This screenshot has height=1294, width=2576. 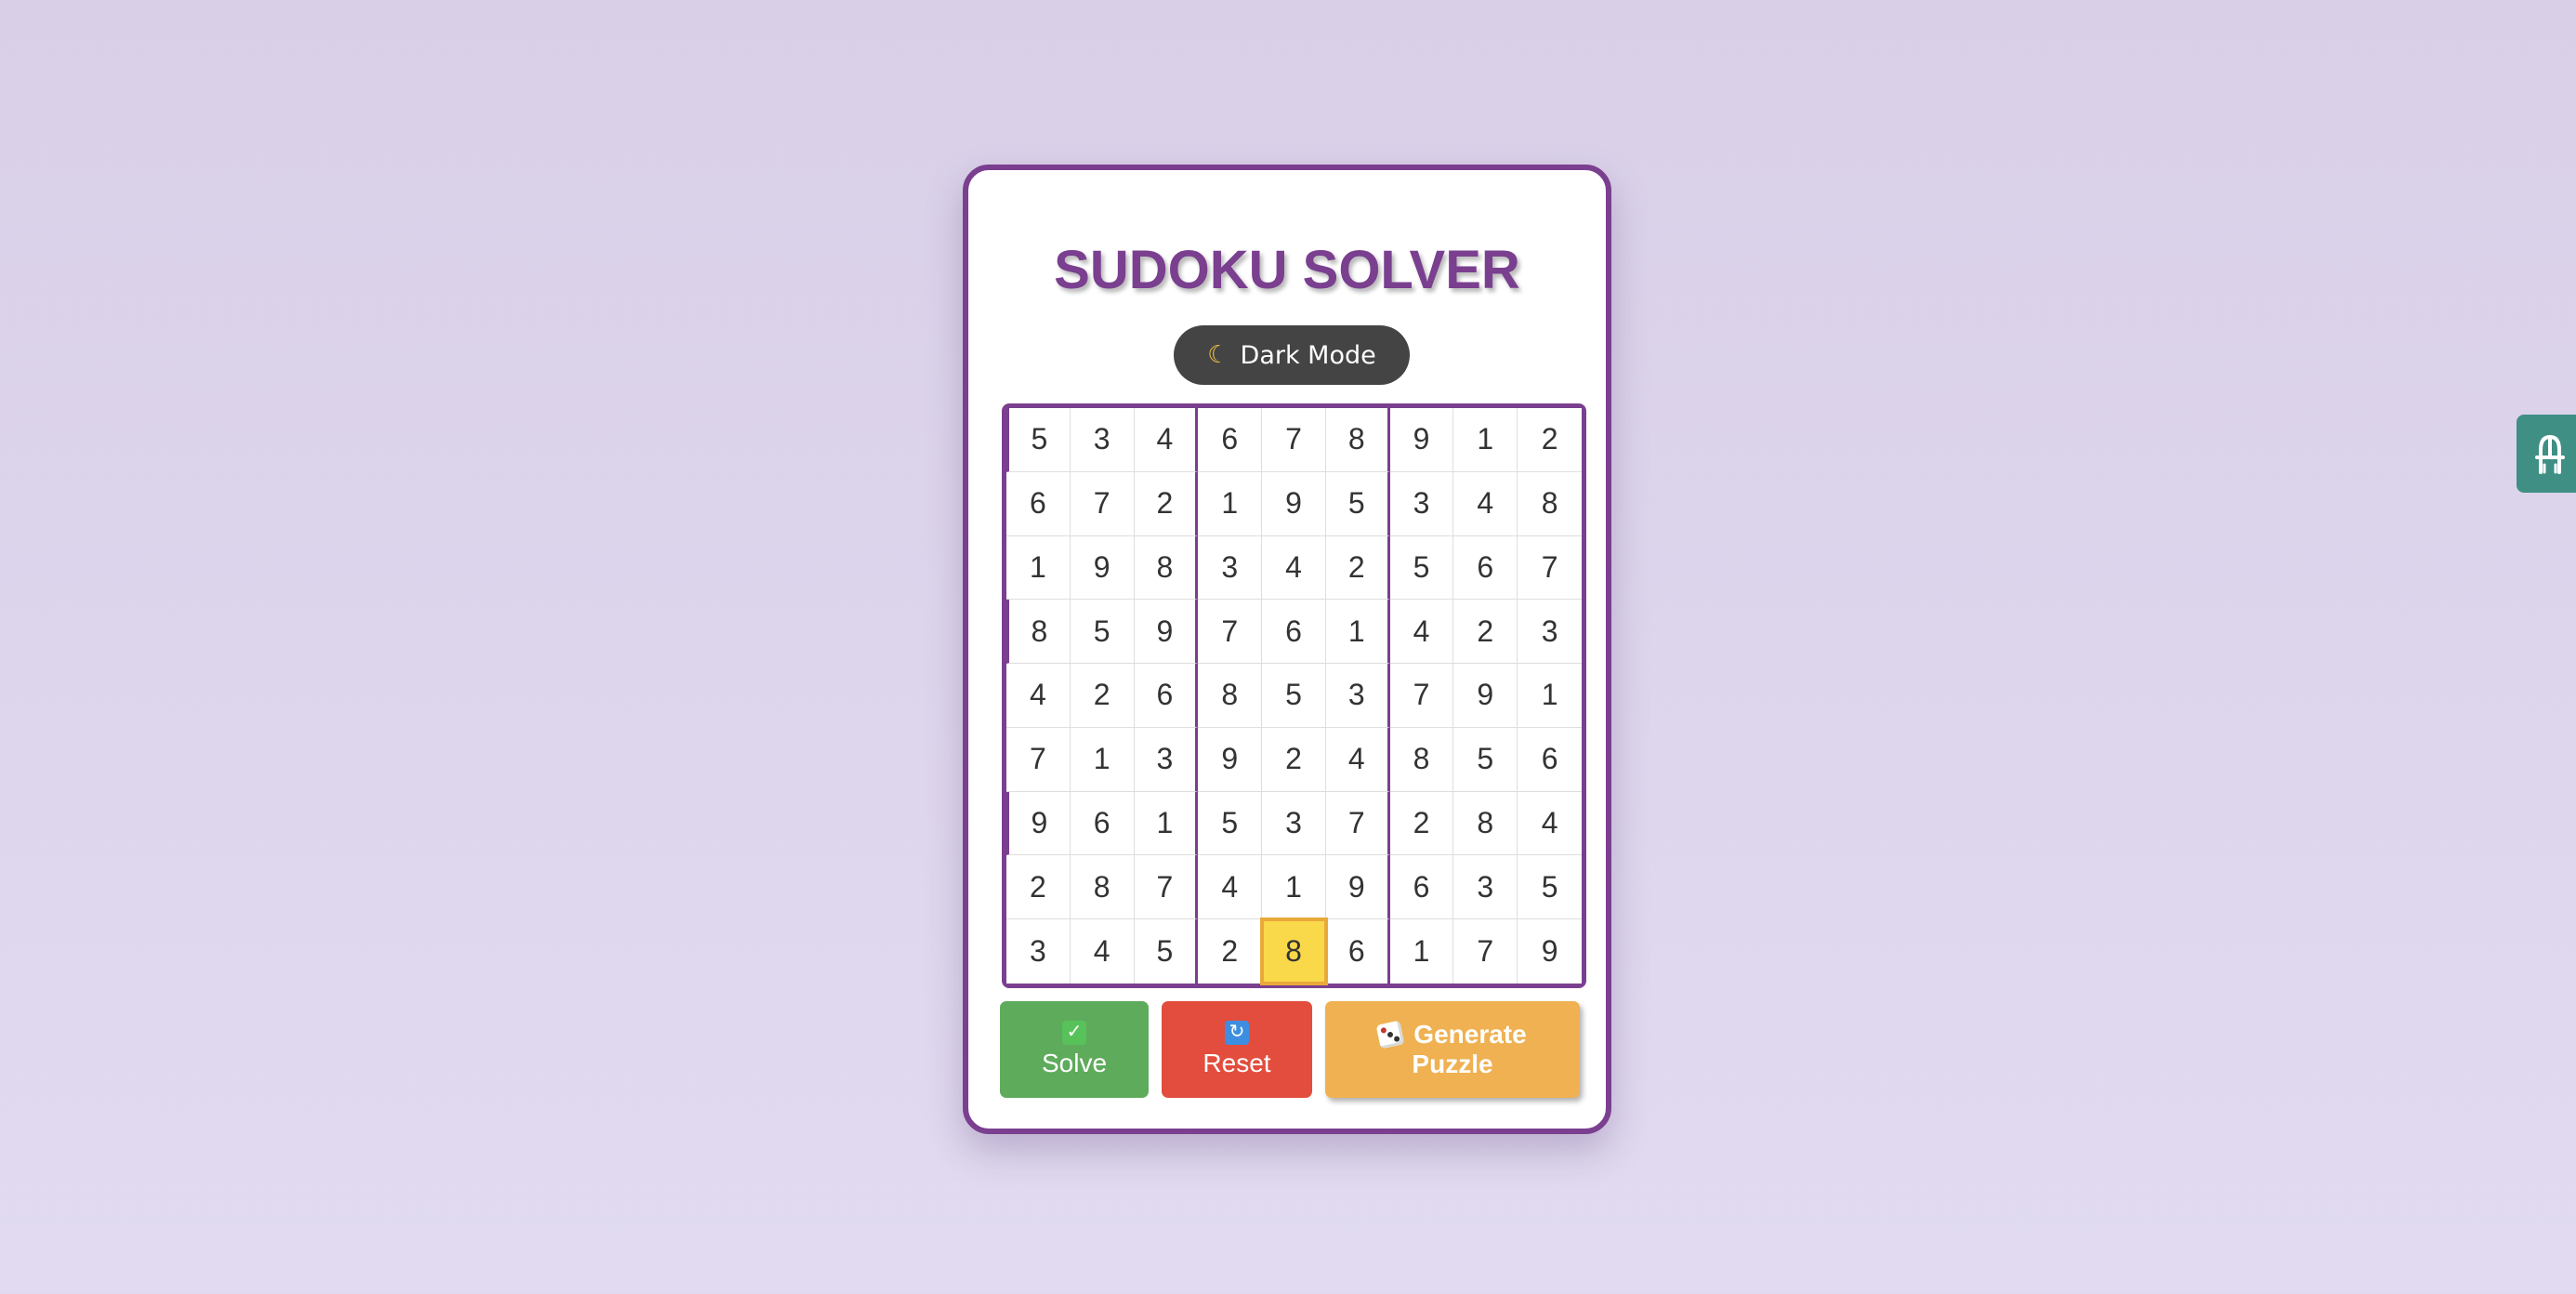 I want to click on generate-puzzle-button: Generate Puzzle, so click(x=1452, y=1050).